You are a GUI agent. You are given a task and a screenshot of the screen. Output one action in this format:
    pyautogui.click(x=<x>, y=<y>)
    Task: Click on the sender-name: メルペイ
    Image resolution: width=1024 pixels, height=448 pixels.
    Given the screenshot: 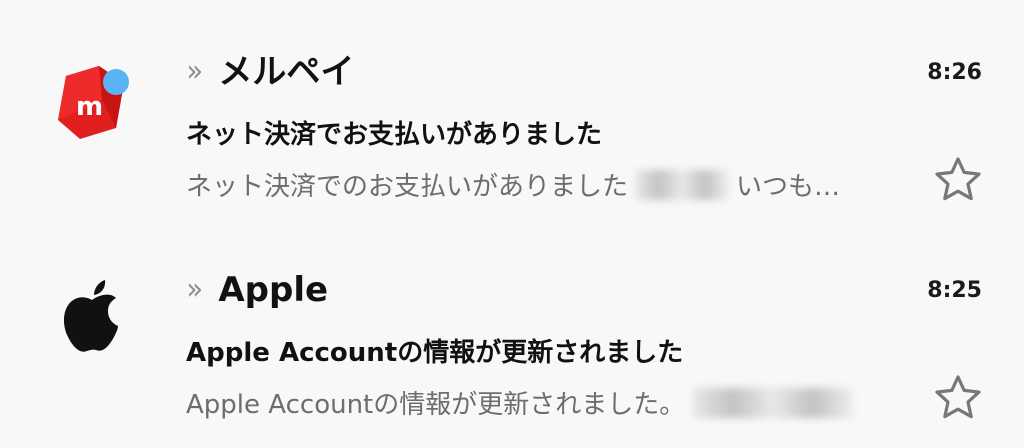 What is the action you would take?
    pyautogui.click(x=286, y=72)
    